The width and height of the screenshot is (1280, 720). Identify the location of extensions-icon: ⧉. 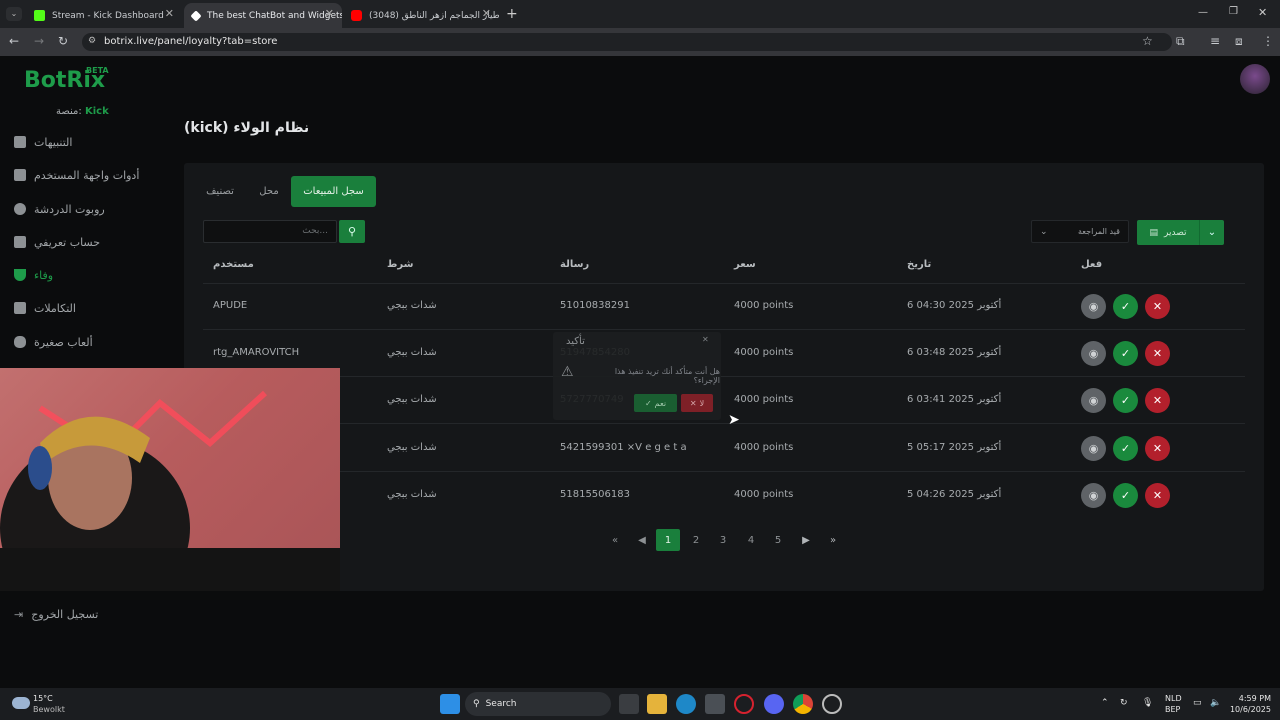
(1180, 41).